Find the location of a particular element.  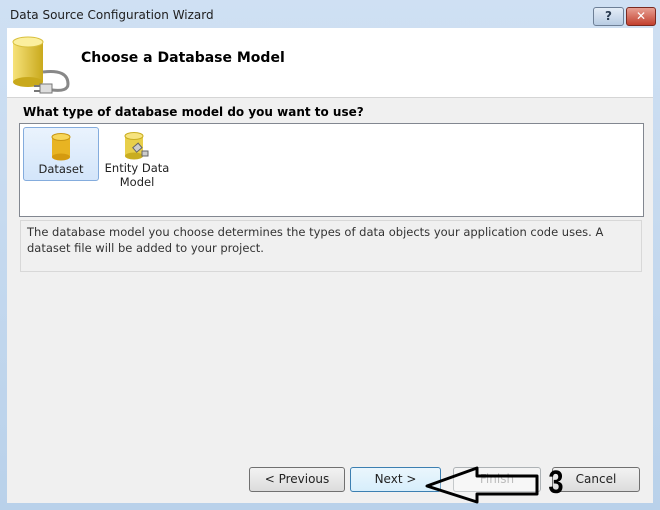

step-number-annotation: 3 is located at coordinates (556, 482).